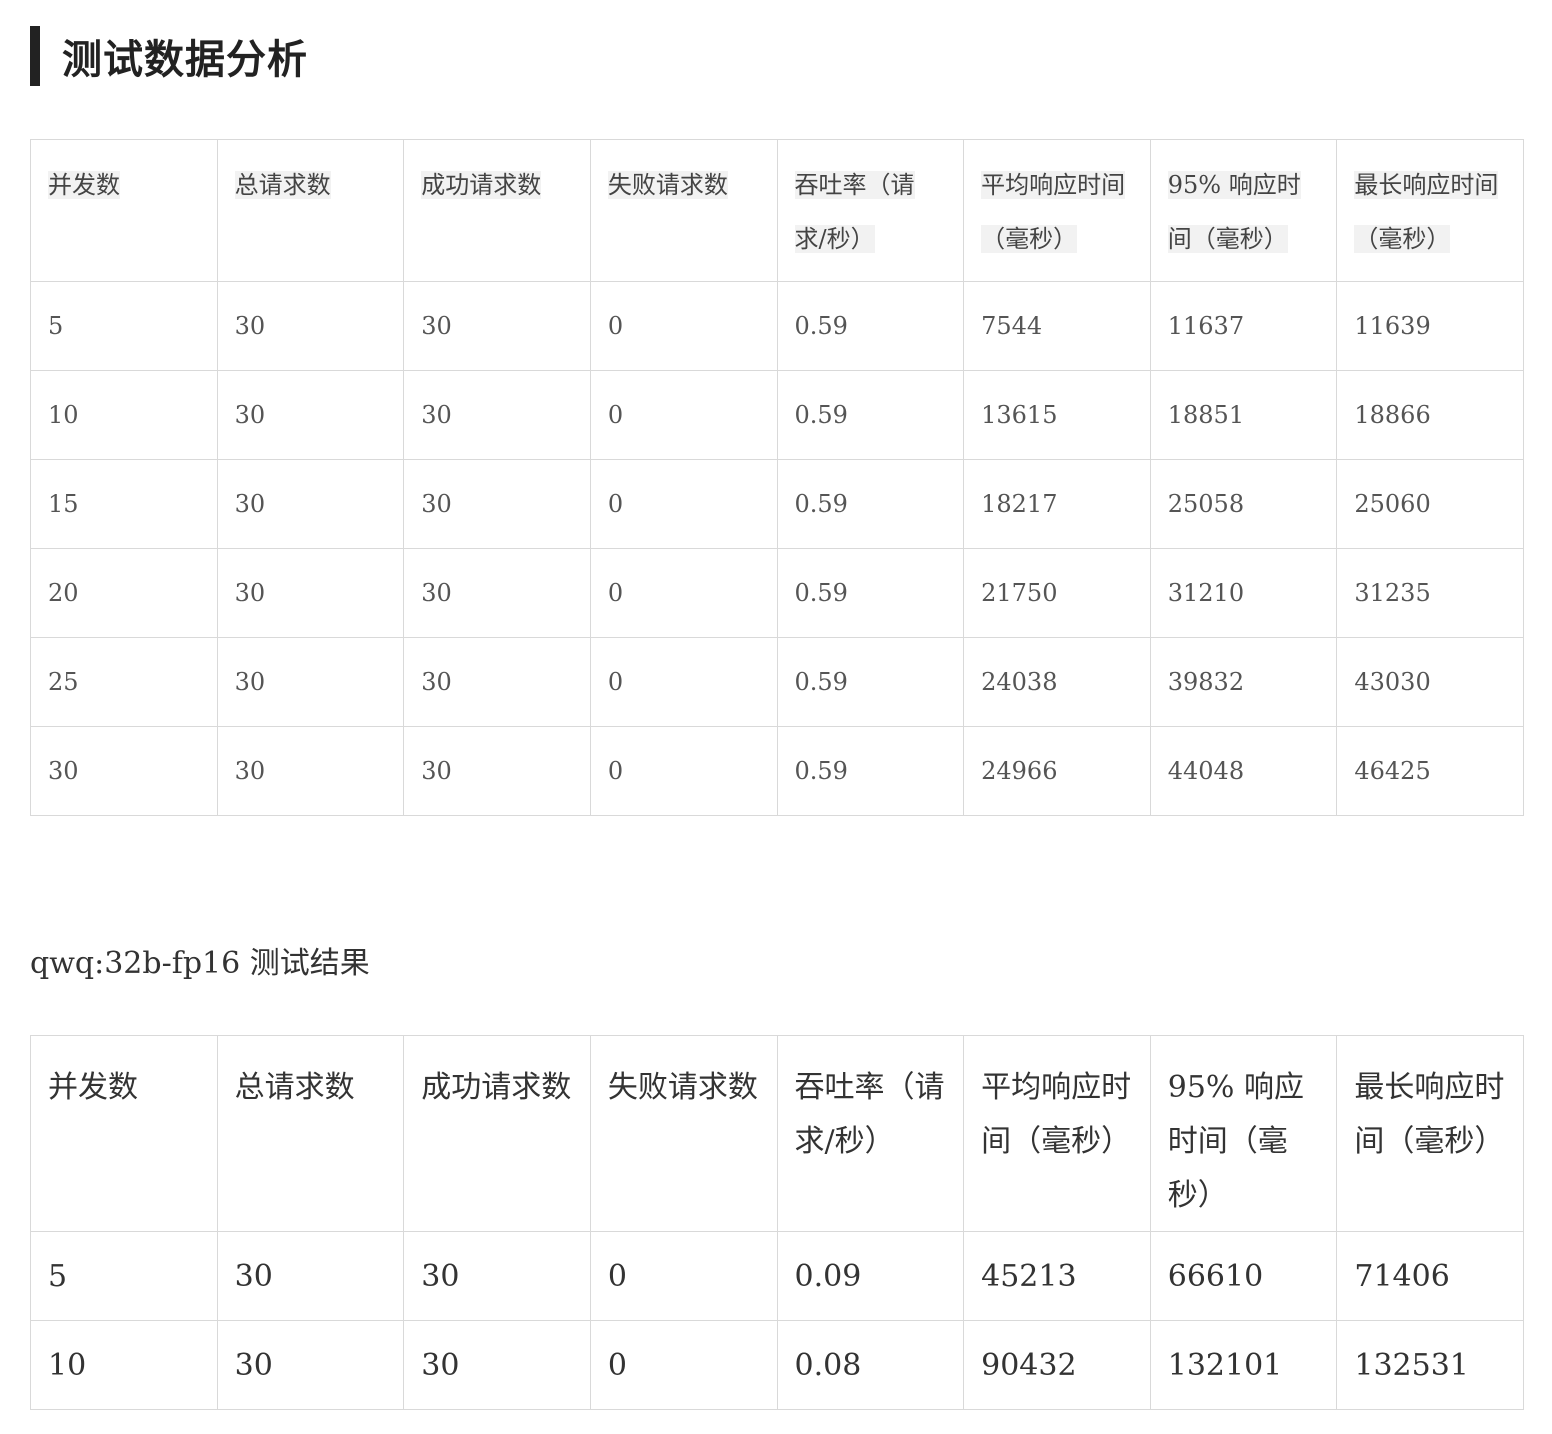 This screenshot has width=1552, height=1434. Describe the element at coordinates (1243, 1276) in the screenshot. I see `table-cell: 66610` at that location.